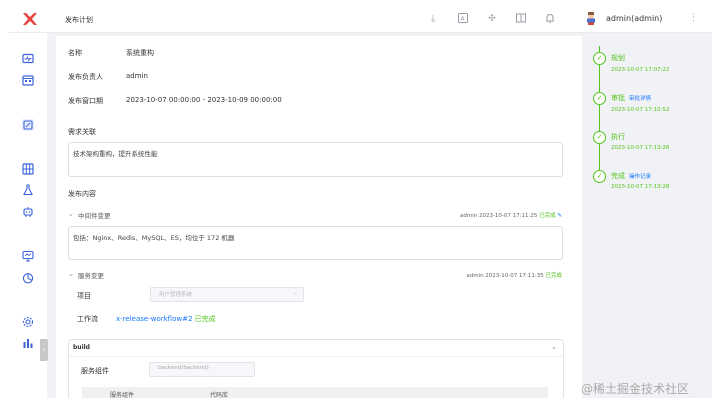 The width and height of the screenshot is (720, 404). I want to click on top-bar: 发布计划 ⤓ A ✣ admin(admin) ⋮, so click(360, 19).